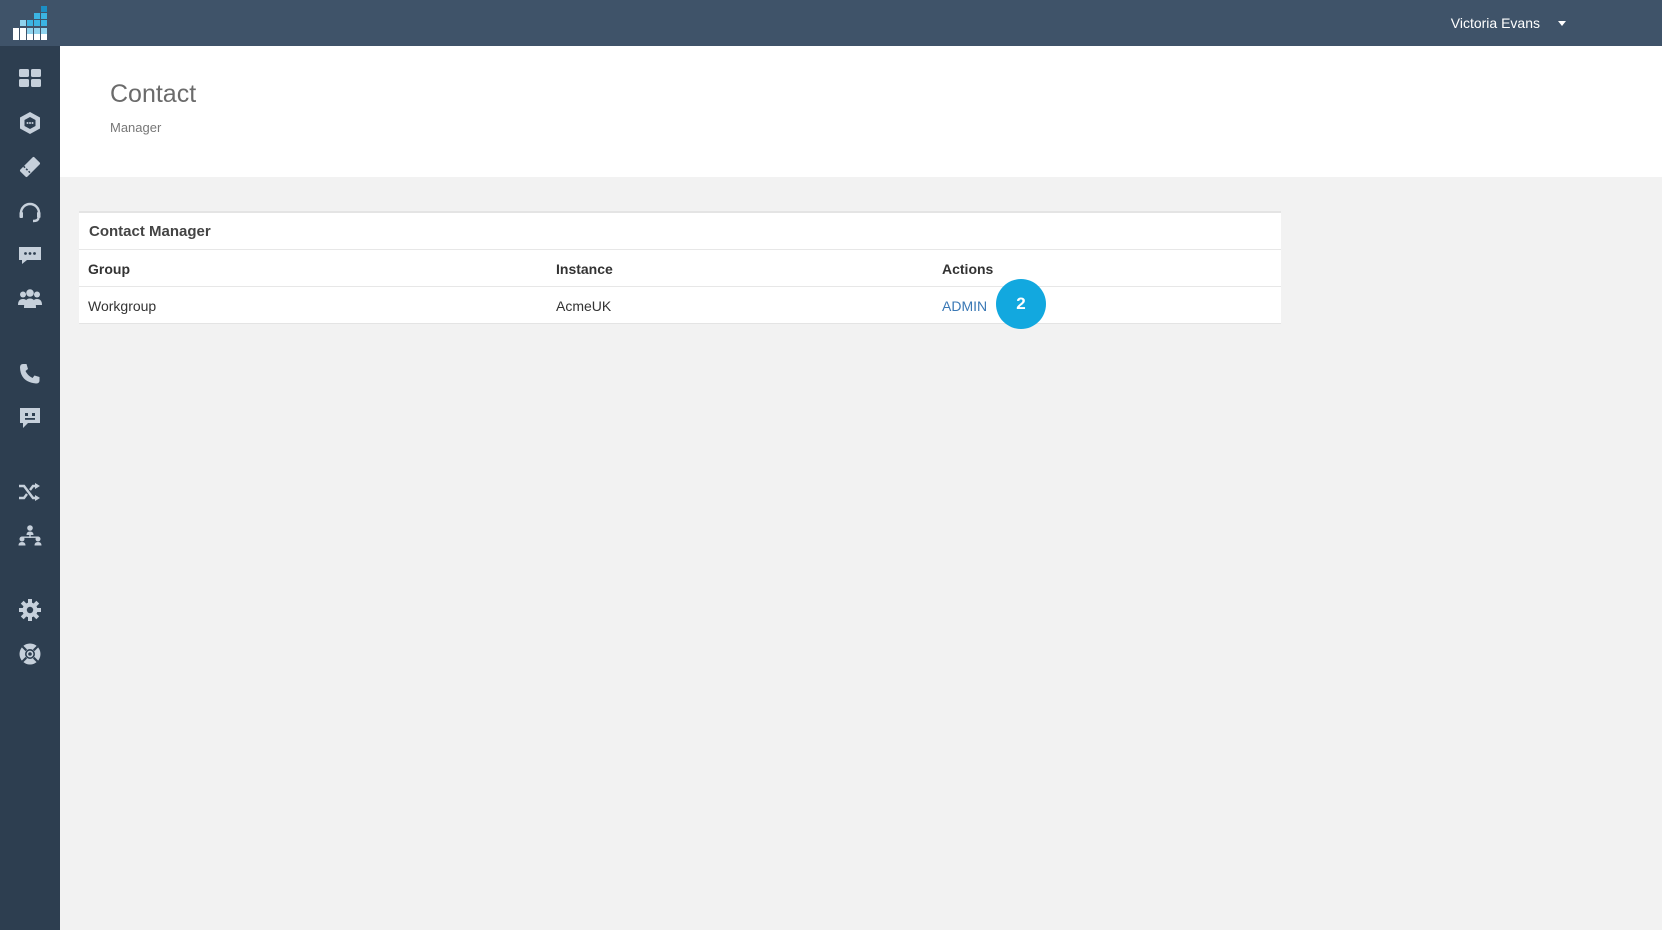 The height and width of the screenshot is (930, 1662). Describe the element at coordinates (584, 268) in the screenshot. I see `column-header-instance: Instance` at that location.